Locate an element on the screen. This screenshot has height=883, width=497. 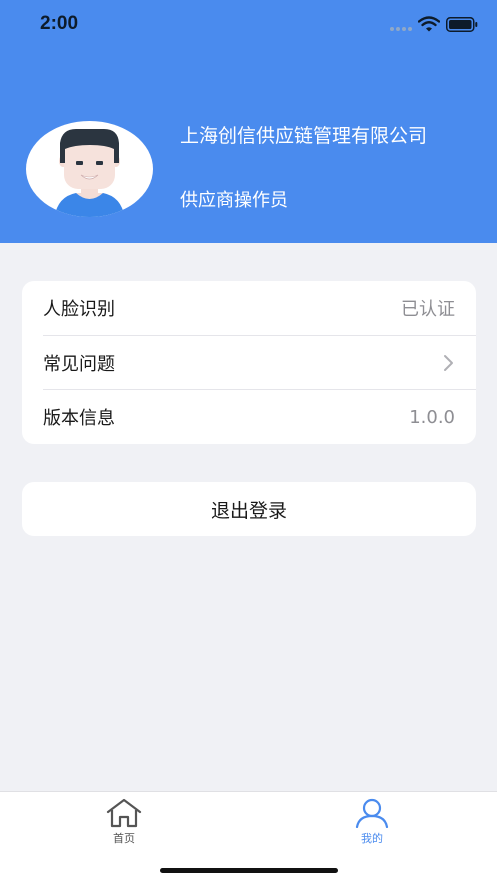
home-icon is located at coordinates (124, 813).